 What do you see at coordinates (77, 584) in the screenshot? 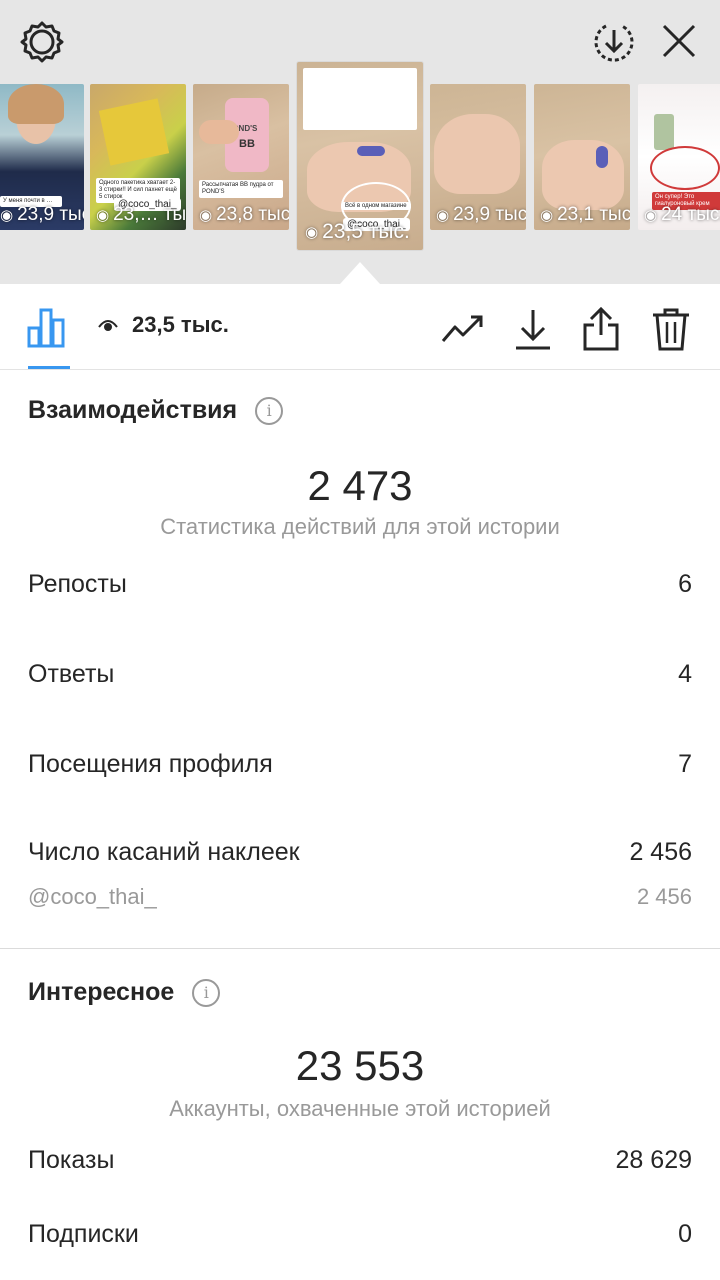
I see `stat-label: Репосты` at bounding box center [77, 584].